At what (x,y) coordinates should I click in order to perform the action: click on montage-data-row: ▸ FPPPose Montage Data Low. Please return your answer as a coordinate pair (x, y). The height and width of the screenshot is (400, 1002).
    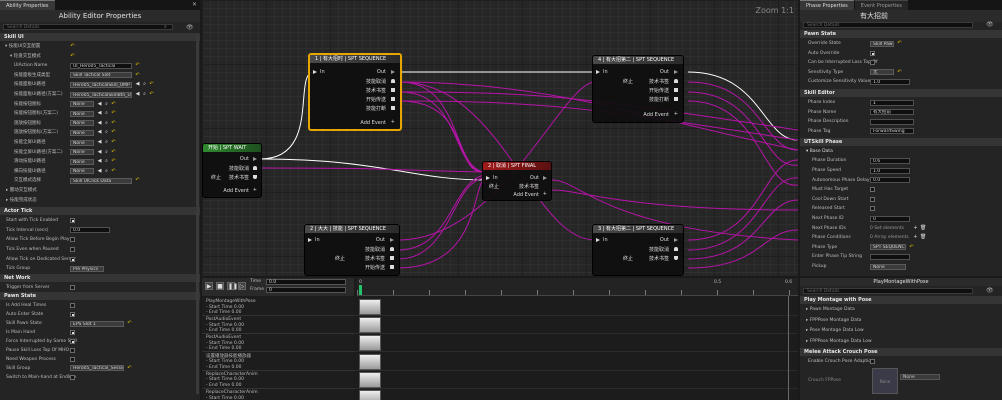
    Looking at the image, I should click on (901, 341).